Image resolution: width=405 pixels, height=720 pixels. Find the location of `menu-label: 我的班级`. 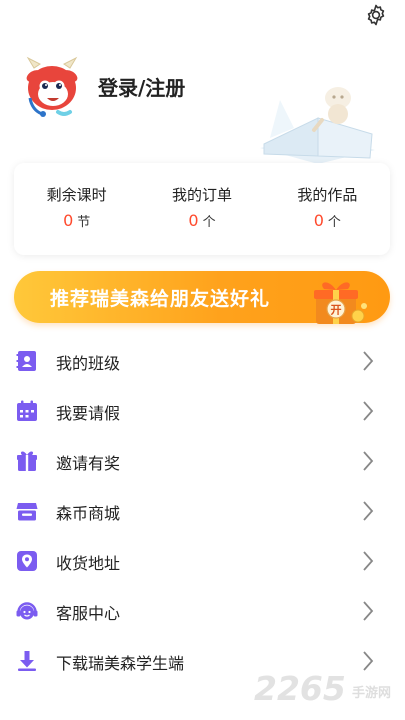

menu-label: 我的班级 is located at coordinates (88, 363).